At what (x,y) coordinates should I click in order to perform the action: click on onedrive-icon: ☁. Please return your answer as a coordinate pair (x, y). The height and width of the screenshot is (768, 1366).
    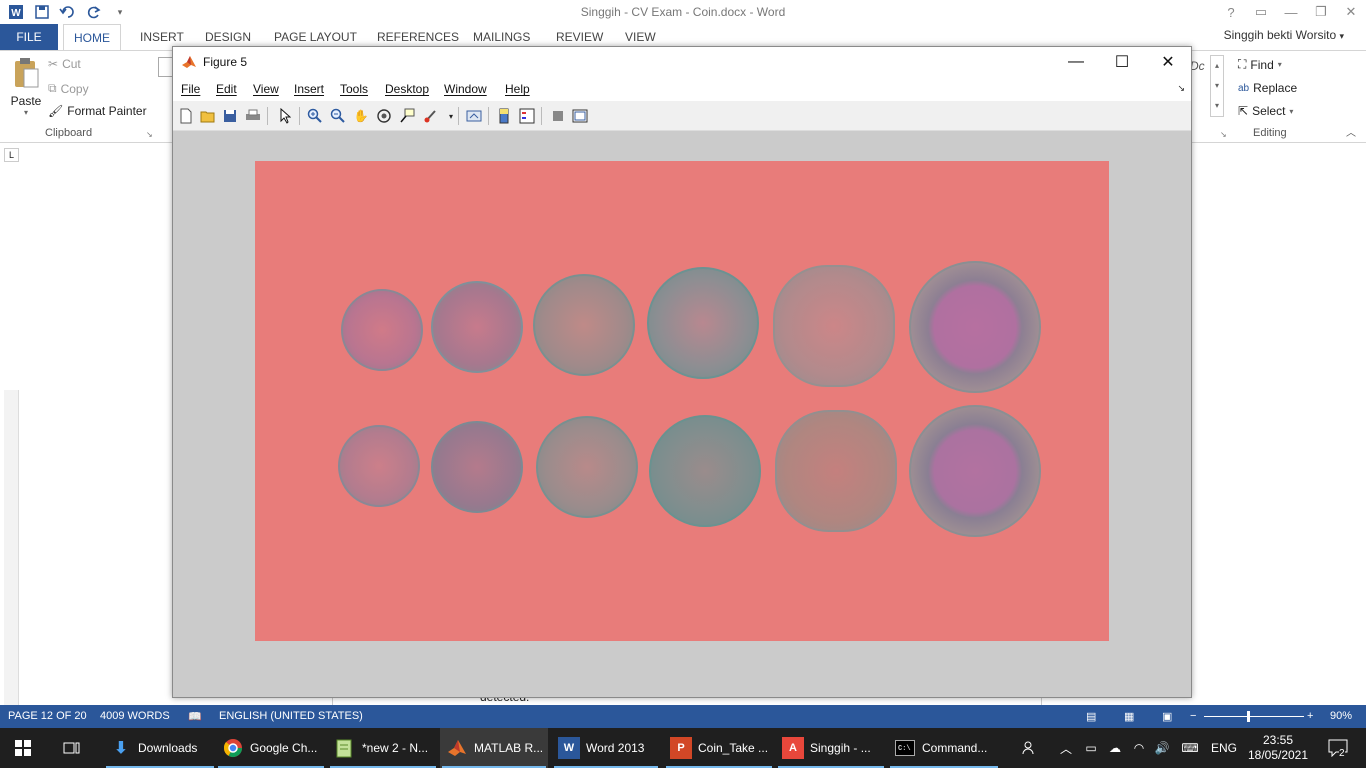
    Looking at the image, I should click on (1115, 748).